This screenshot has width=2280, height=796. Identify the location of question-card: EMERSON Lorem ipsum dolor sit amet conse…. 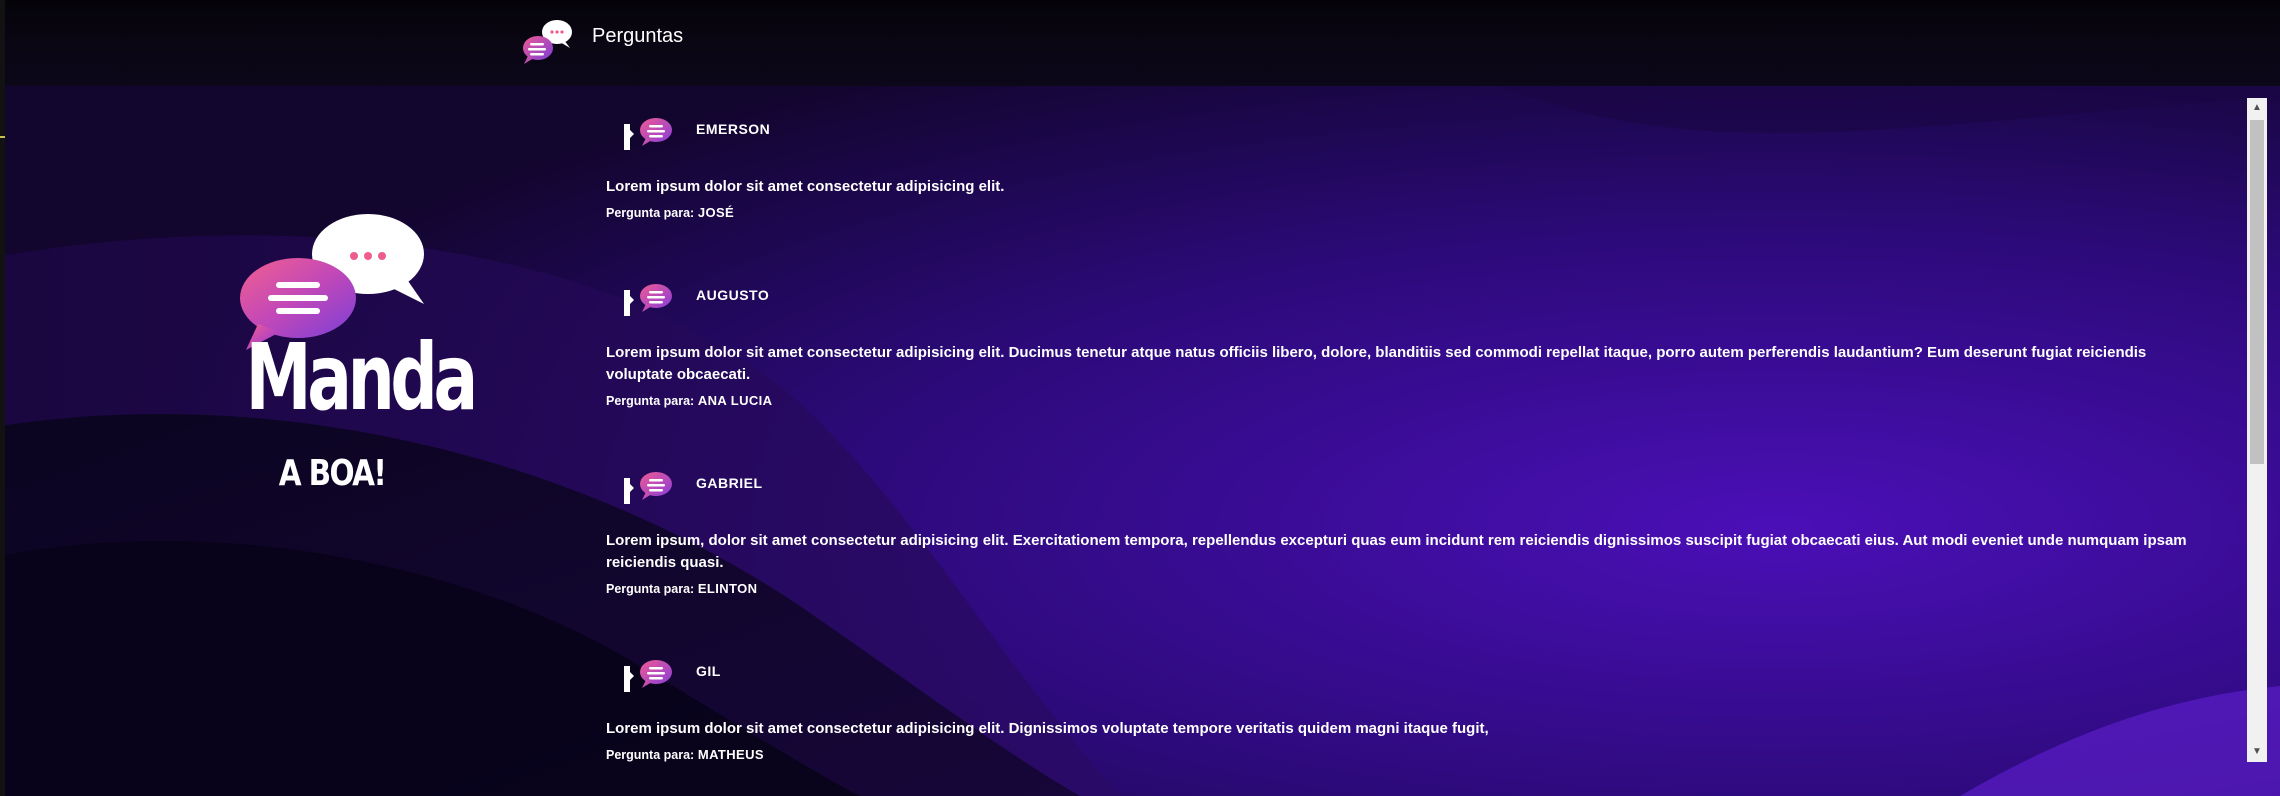
(1406, 167).